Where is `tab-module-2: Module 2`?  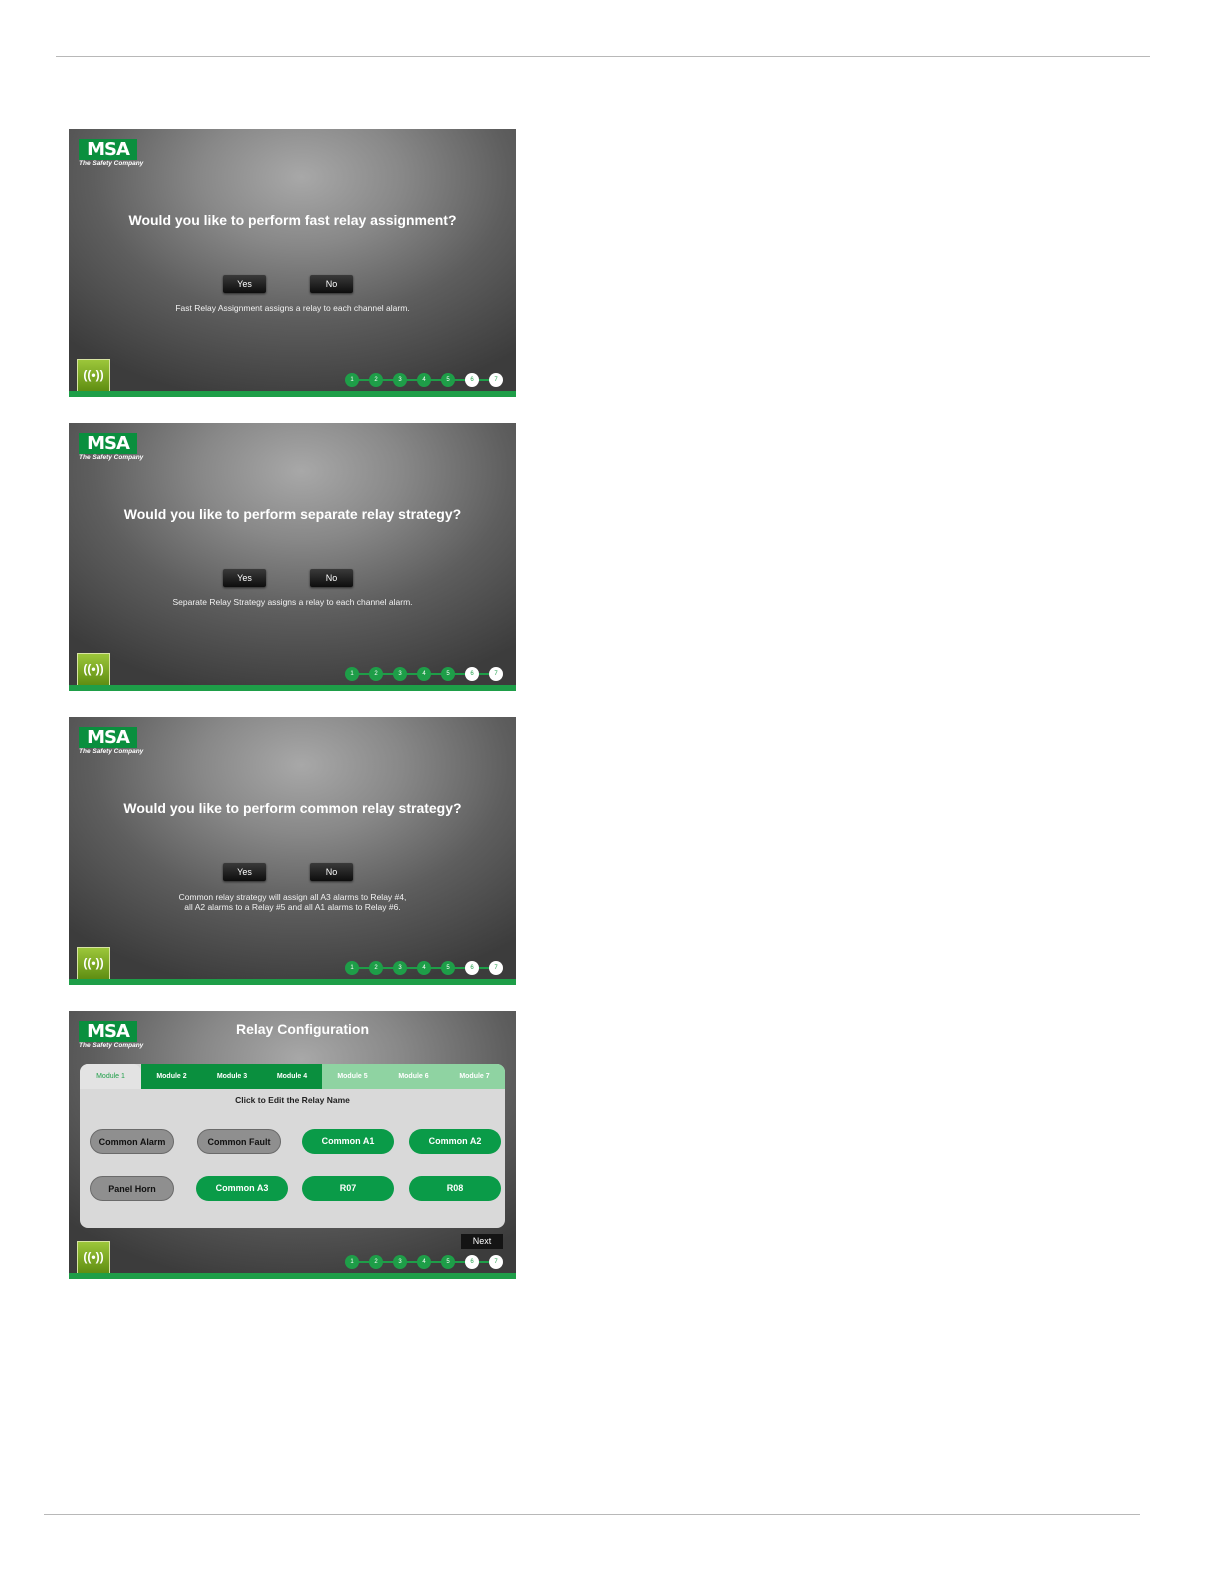 tab-module-2: Module 2 is located at coordinates (171, 1076).